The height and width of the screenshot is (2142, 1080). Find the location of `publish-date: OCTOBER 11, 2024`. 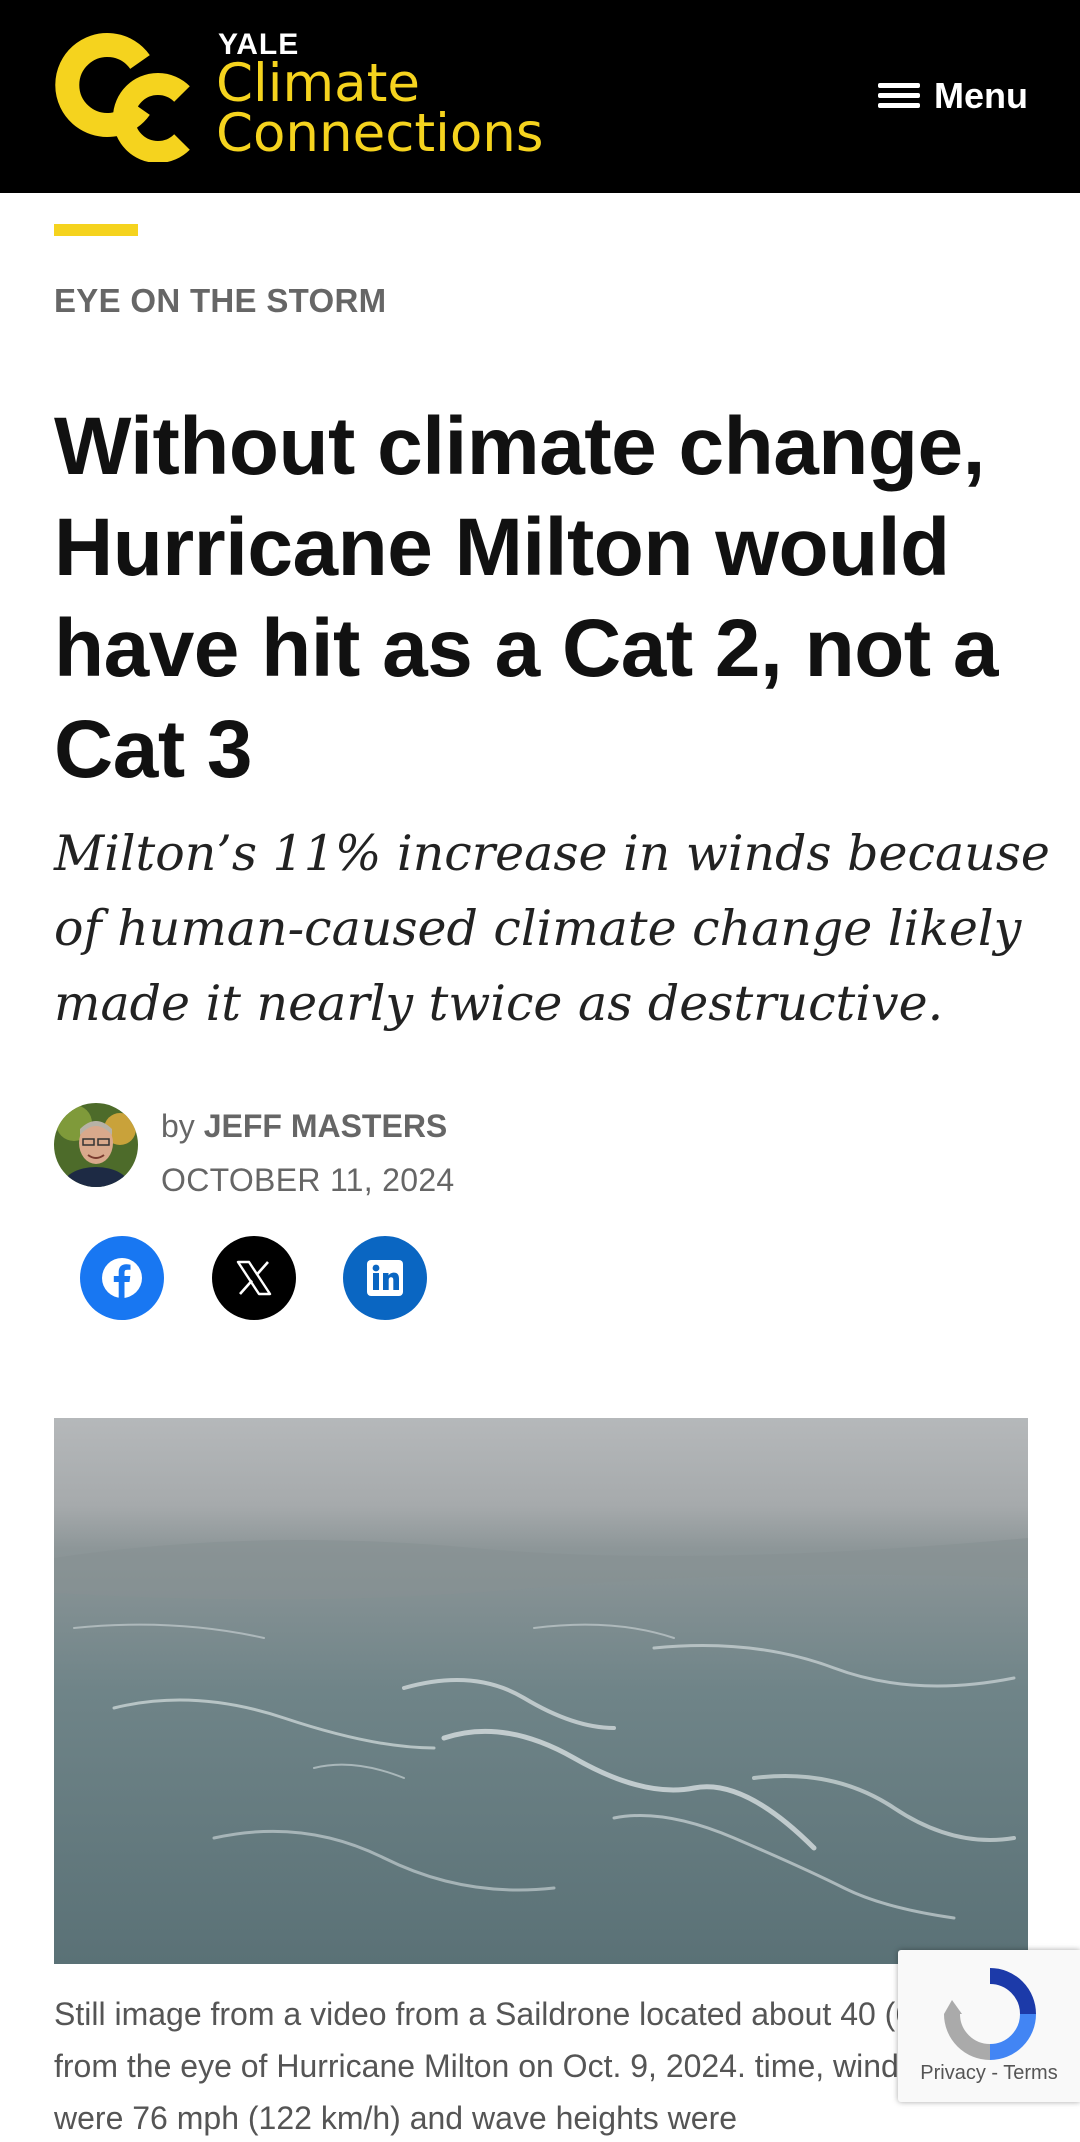

publish-date: OCTOBER 11, 2024 is located at coordinates (308, 1180).